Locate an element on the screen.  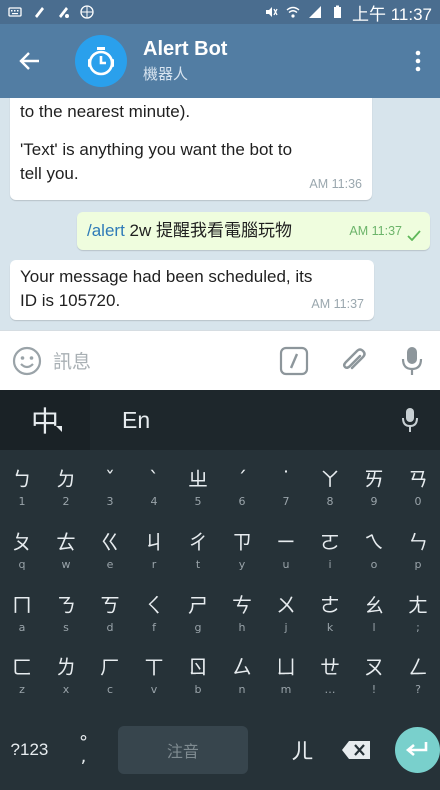
bot-commands-button is located at coordinates (294, 361).